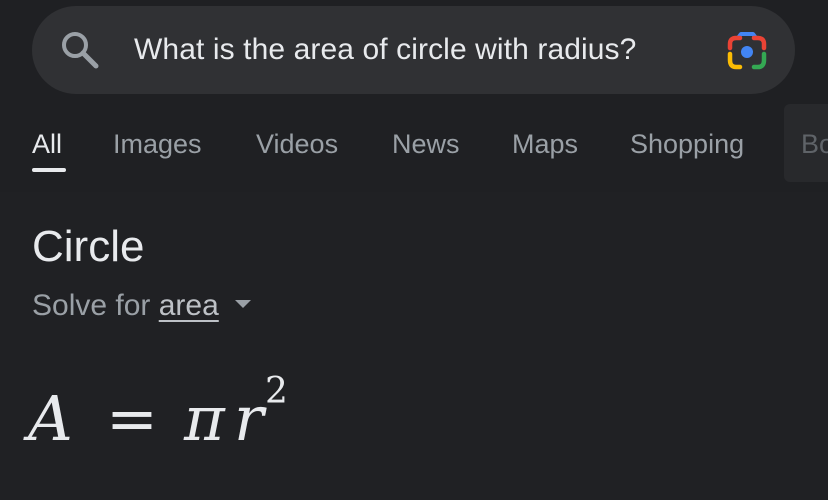 The width and height of the screenshot is (828, 500). What do you see at coordinates (249, 418) in the screenshot?
I see `formula-r: r` at bounding box center [249, 418].